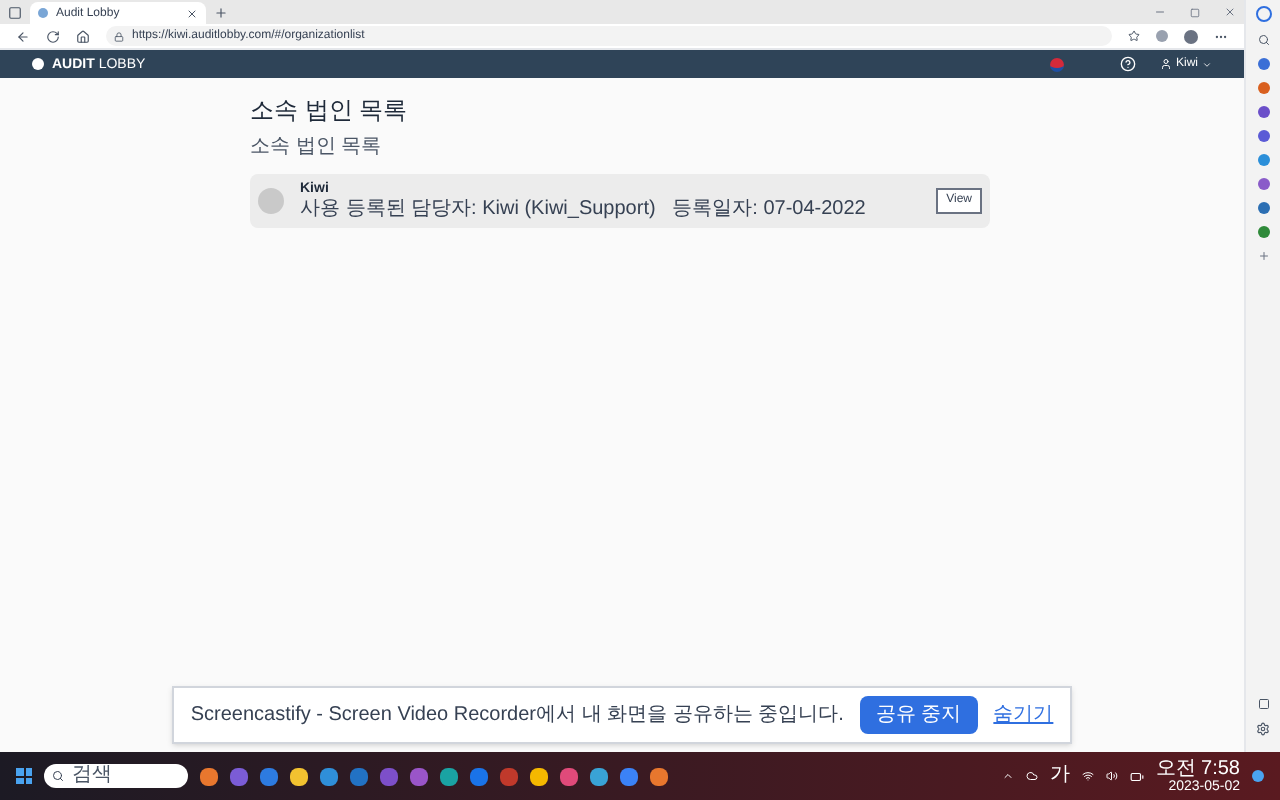 The height and width of the screenshot is (800, 1280). I want to click on cloud-icon, so click(1031, 776).